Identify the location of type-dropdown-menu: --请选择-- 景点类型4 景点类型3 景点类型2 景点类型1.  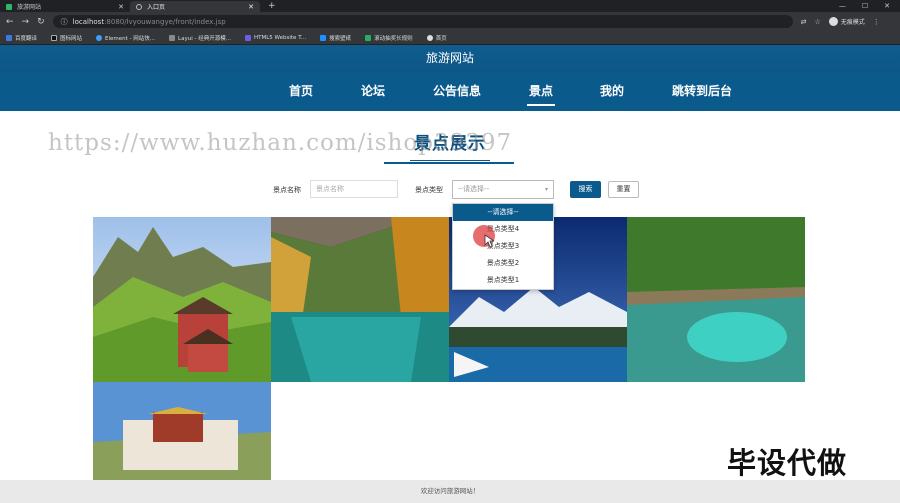
(503, 246).